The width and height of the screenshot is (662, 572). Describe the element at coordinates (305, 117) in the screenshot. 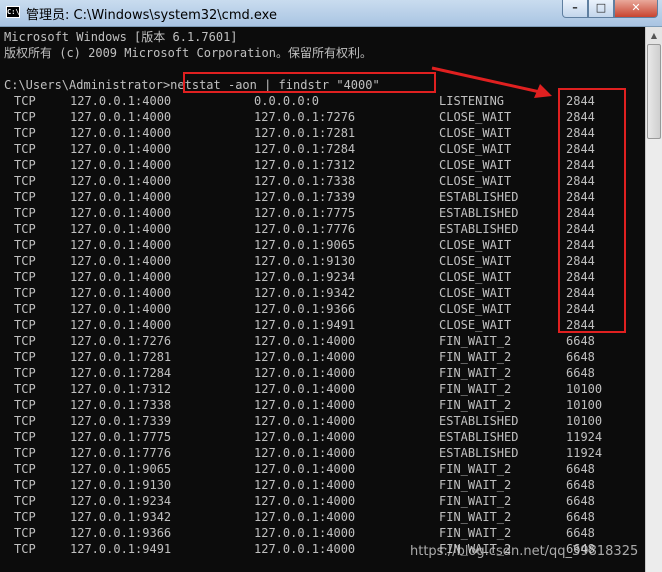

I see `remote-cell: 127.0.0.1:7276` at that location.